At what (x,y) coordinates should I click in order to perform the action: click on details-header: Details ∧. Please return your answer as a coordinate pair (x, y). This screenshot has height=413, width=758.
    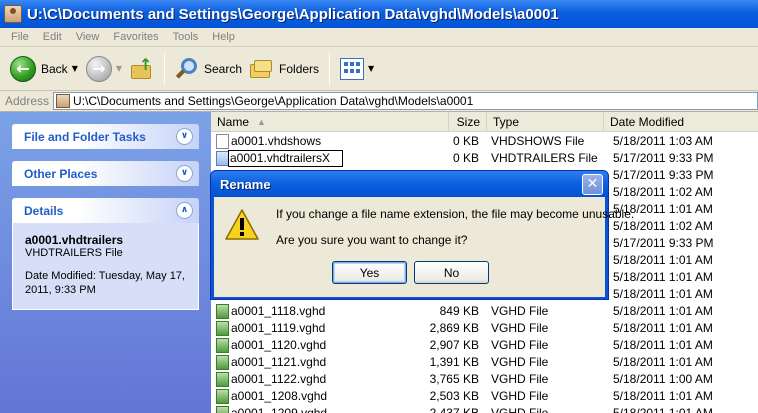
    Looking at the image, I should click on (105, 210).